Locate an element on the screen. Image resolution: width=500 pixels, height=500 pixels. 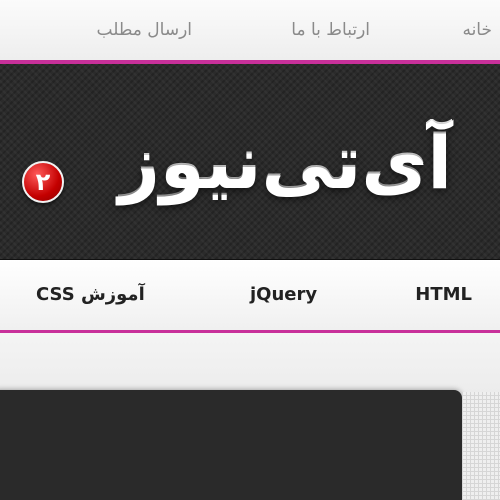
main-nav-html-link: HTML is located at coordinates (443, 294).